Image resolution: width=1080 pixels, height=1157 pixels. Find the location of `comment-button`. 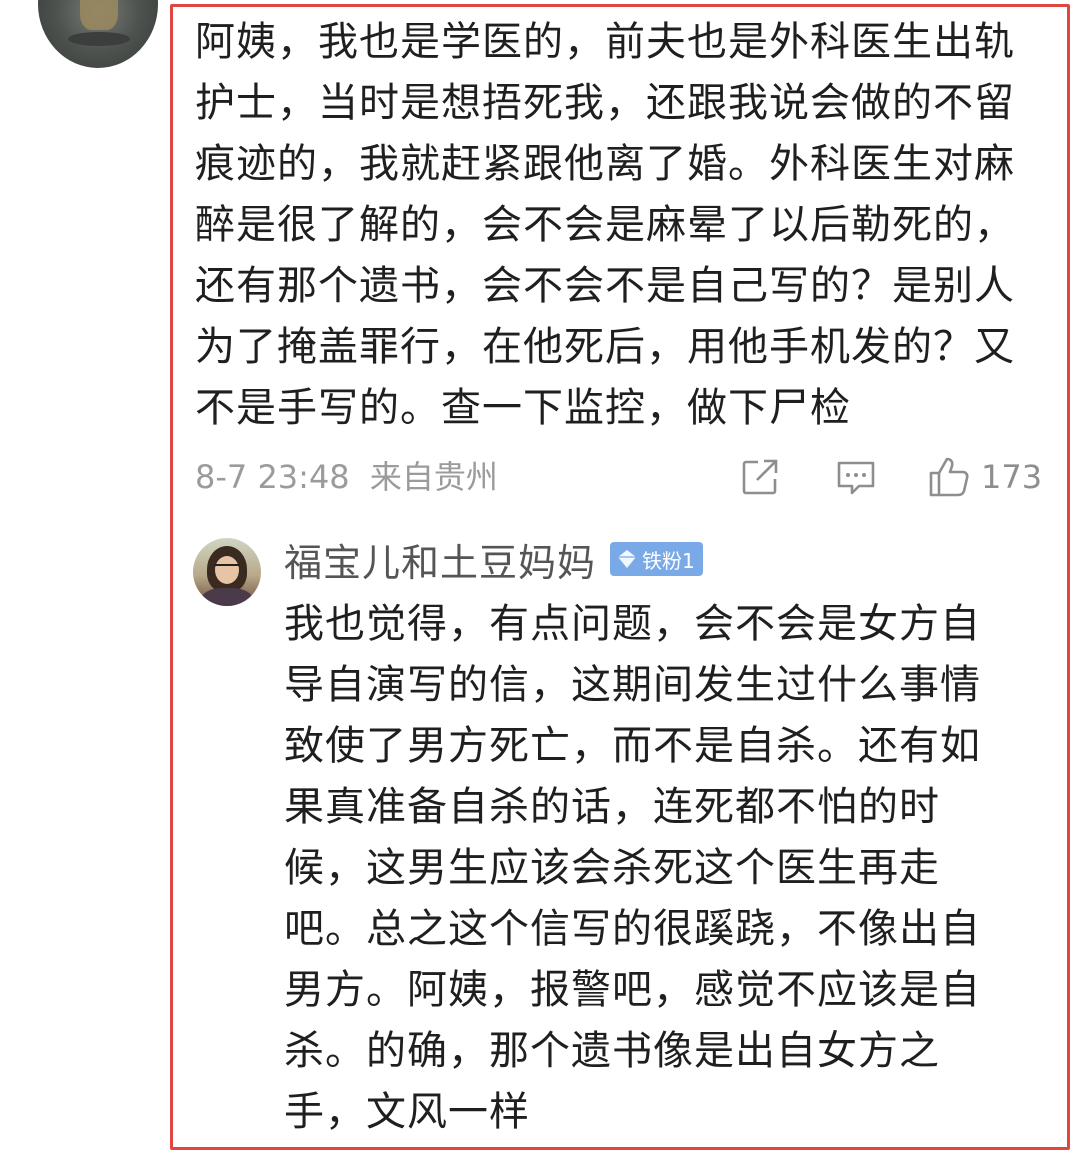

comment-button is located at coordinates (856, 477).